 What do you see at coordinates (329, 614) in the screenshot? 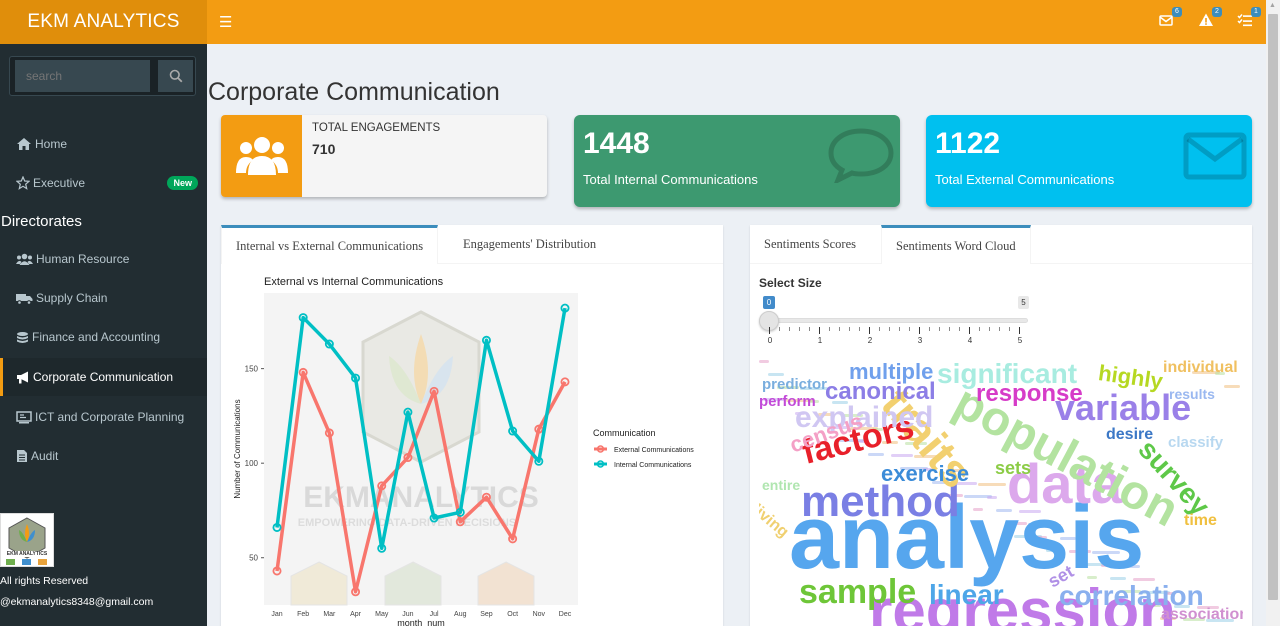
I see `x-tick-label: Mar` at bounding box center [329, 614].